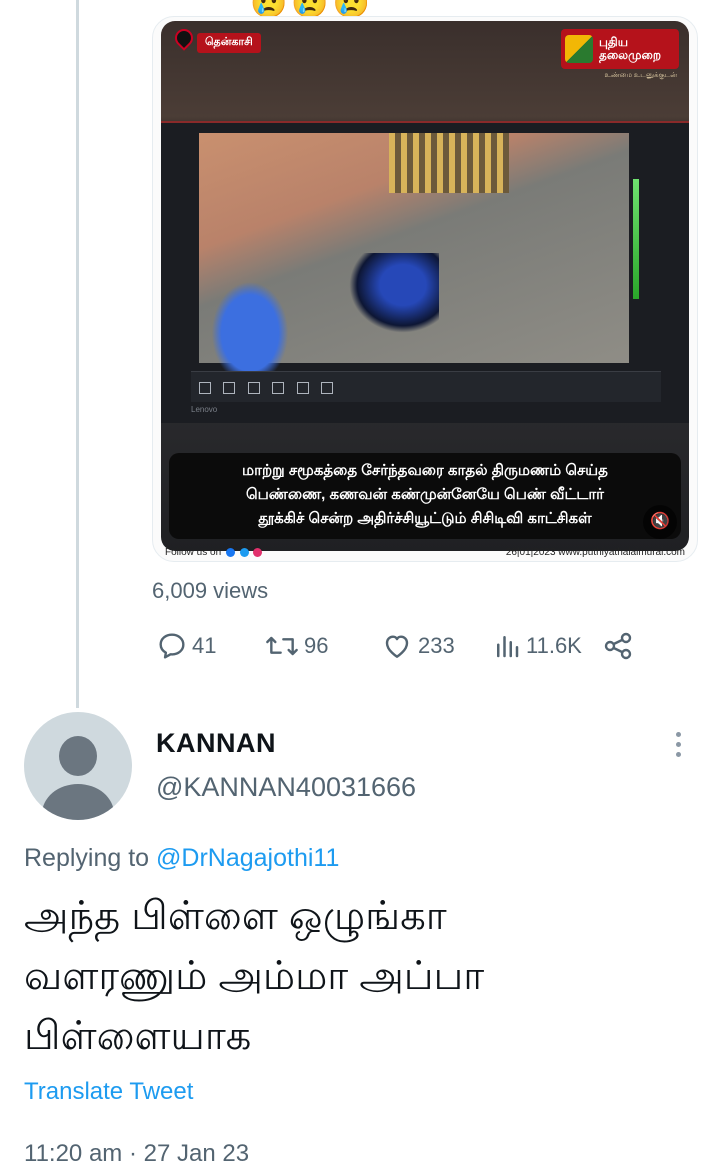 The image size is (720, 1168). I want to click on mute-icon: 🔇, so click(660, 521).